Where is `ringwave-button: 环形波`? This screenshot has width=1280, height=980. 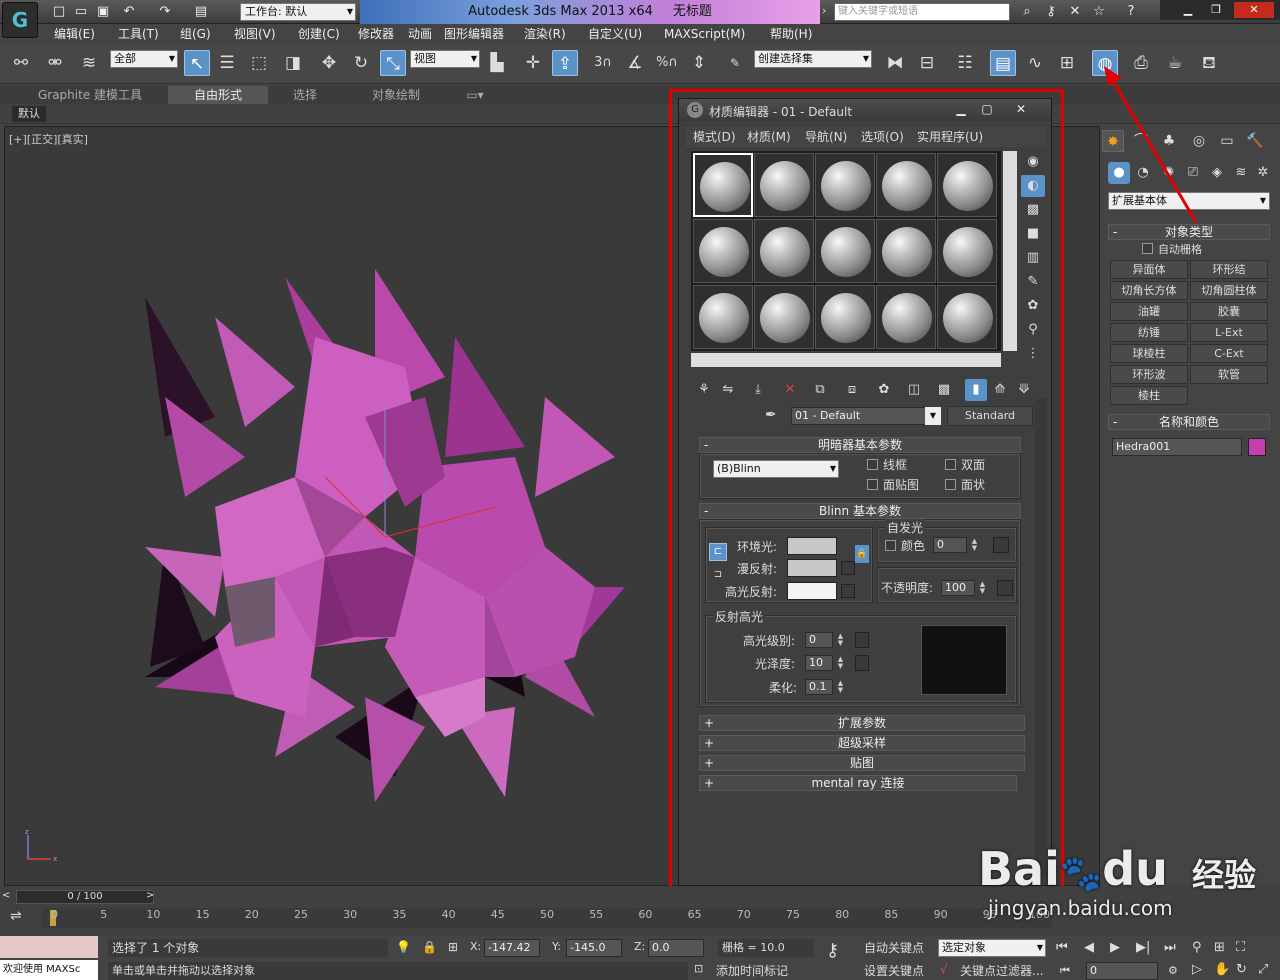
ringwave-button: 环形波 is located at coordinates (1149, 374).